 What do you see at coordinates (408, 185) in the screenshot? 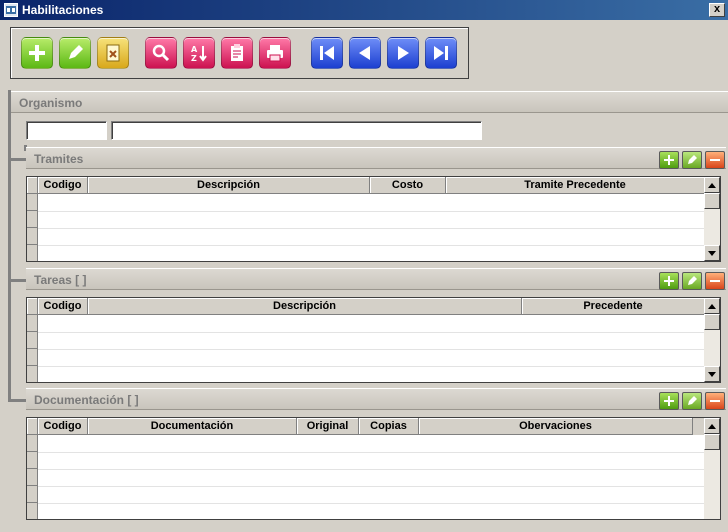
I see `column-header: Costo` at bounding box center [408, 185].